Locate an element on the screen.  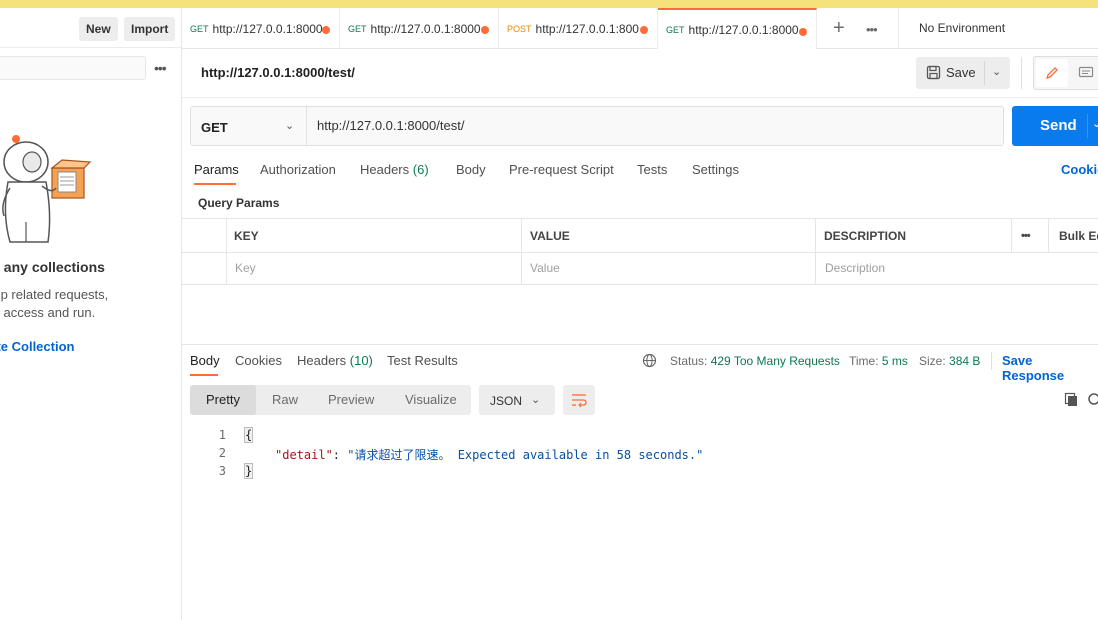
send-divider is located at coordinates (1087, 126).